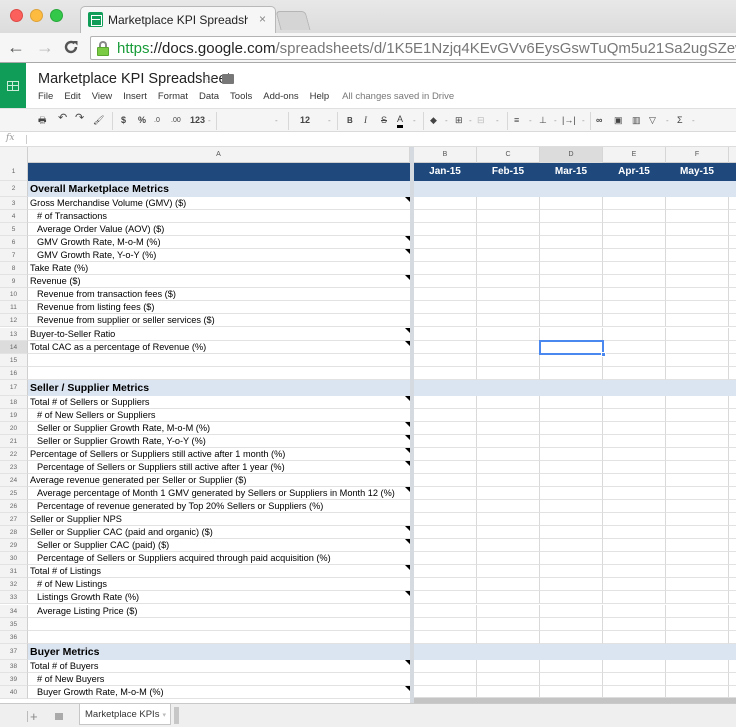 This screenshot has height=727, width=736. What do you see at coordinates (14, 428) in the screenshot?
I see `row-number: 20` at bounding box center [14, 428].